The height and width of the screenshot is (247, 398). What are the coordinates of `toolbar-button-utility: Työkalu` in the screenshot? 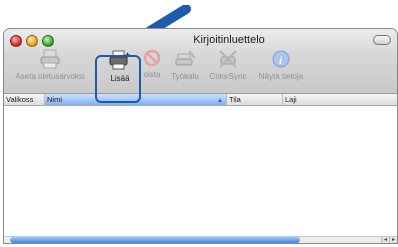 It's located at (185, 65).